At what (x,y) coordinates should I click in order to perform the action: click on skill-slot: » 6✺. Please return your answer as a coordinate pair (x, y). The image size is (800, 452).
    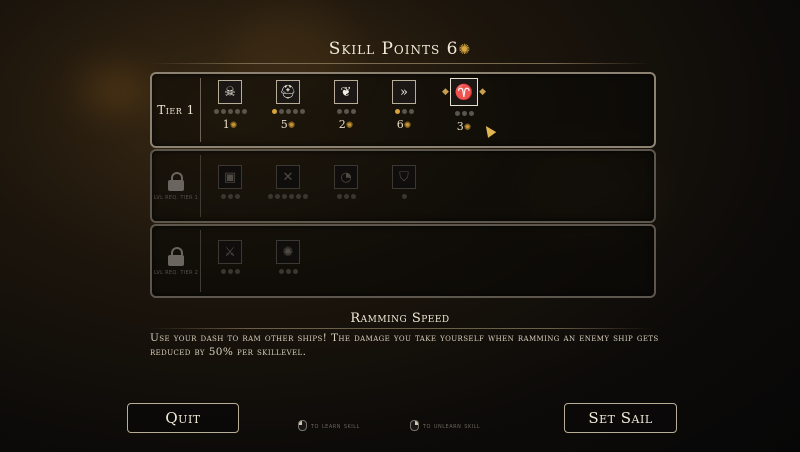
    Looking at the image, I should click on (404, 105).